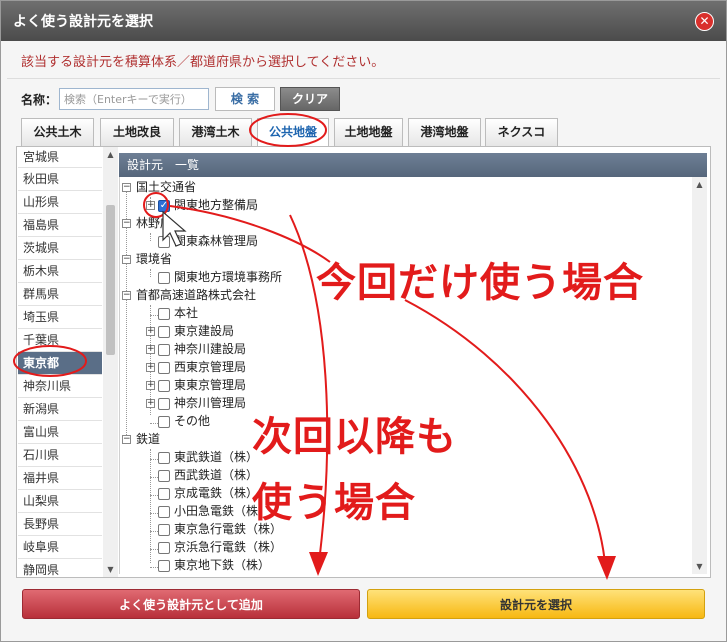  Describe the element at coordinates (210, 403) in the screenshot. I see `tree-item-label: 神奈川管理局` at that location.